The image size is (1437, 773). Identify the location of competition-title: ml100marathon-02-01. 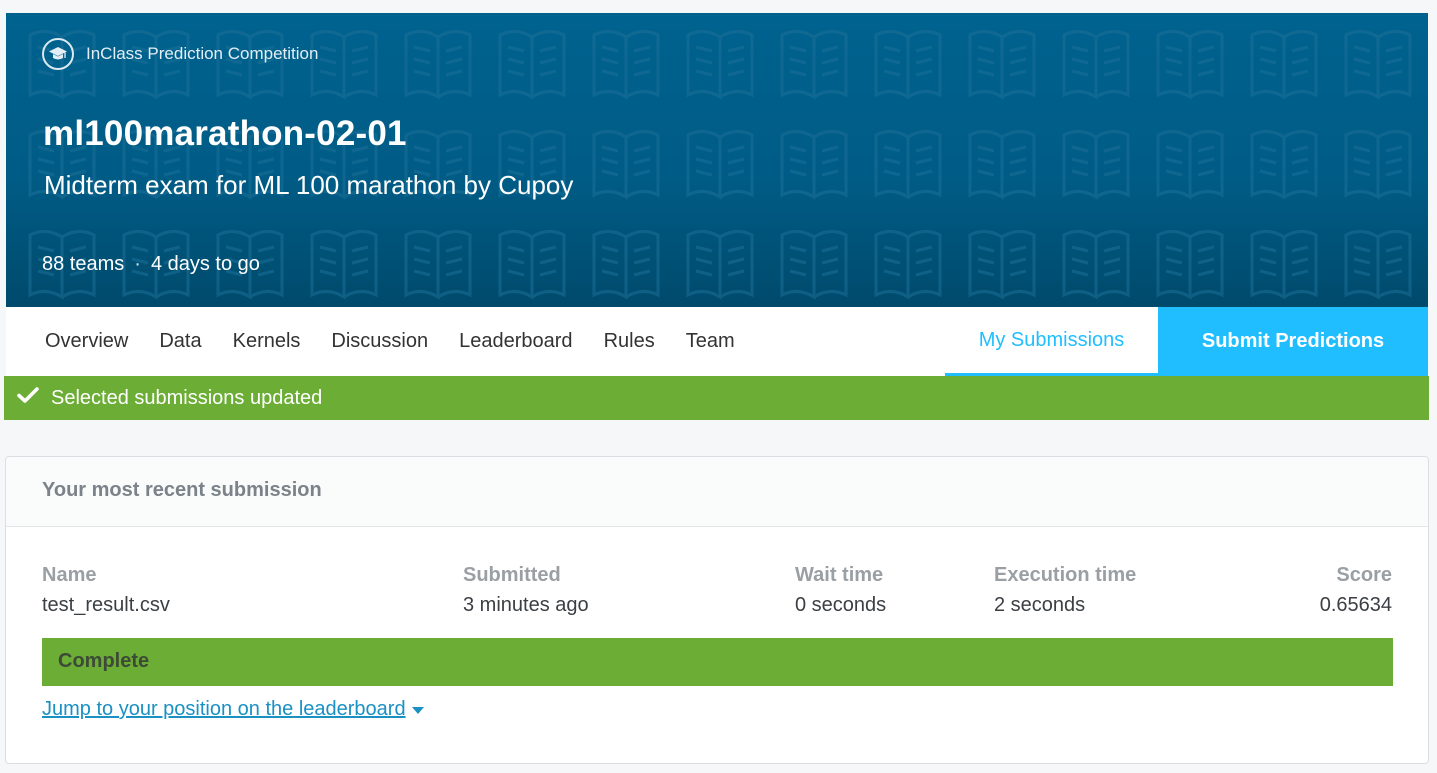
(225, 133).